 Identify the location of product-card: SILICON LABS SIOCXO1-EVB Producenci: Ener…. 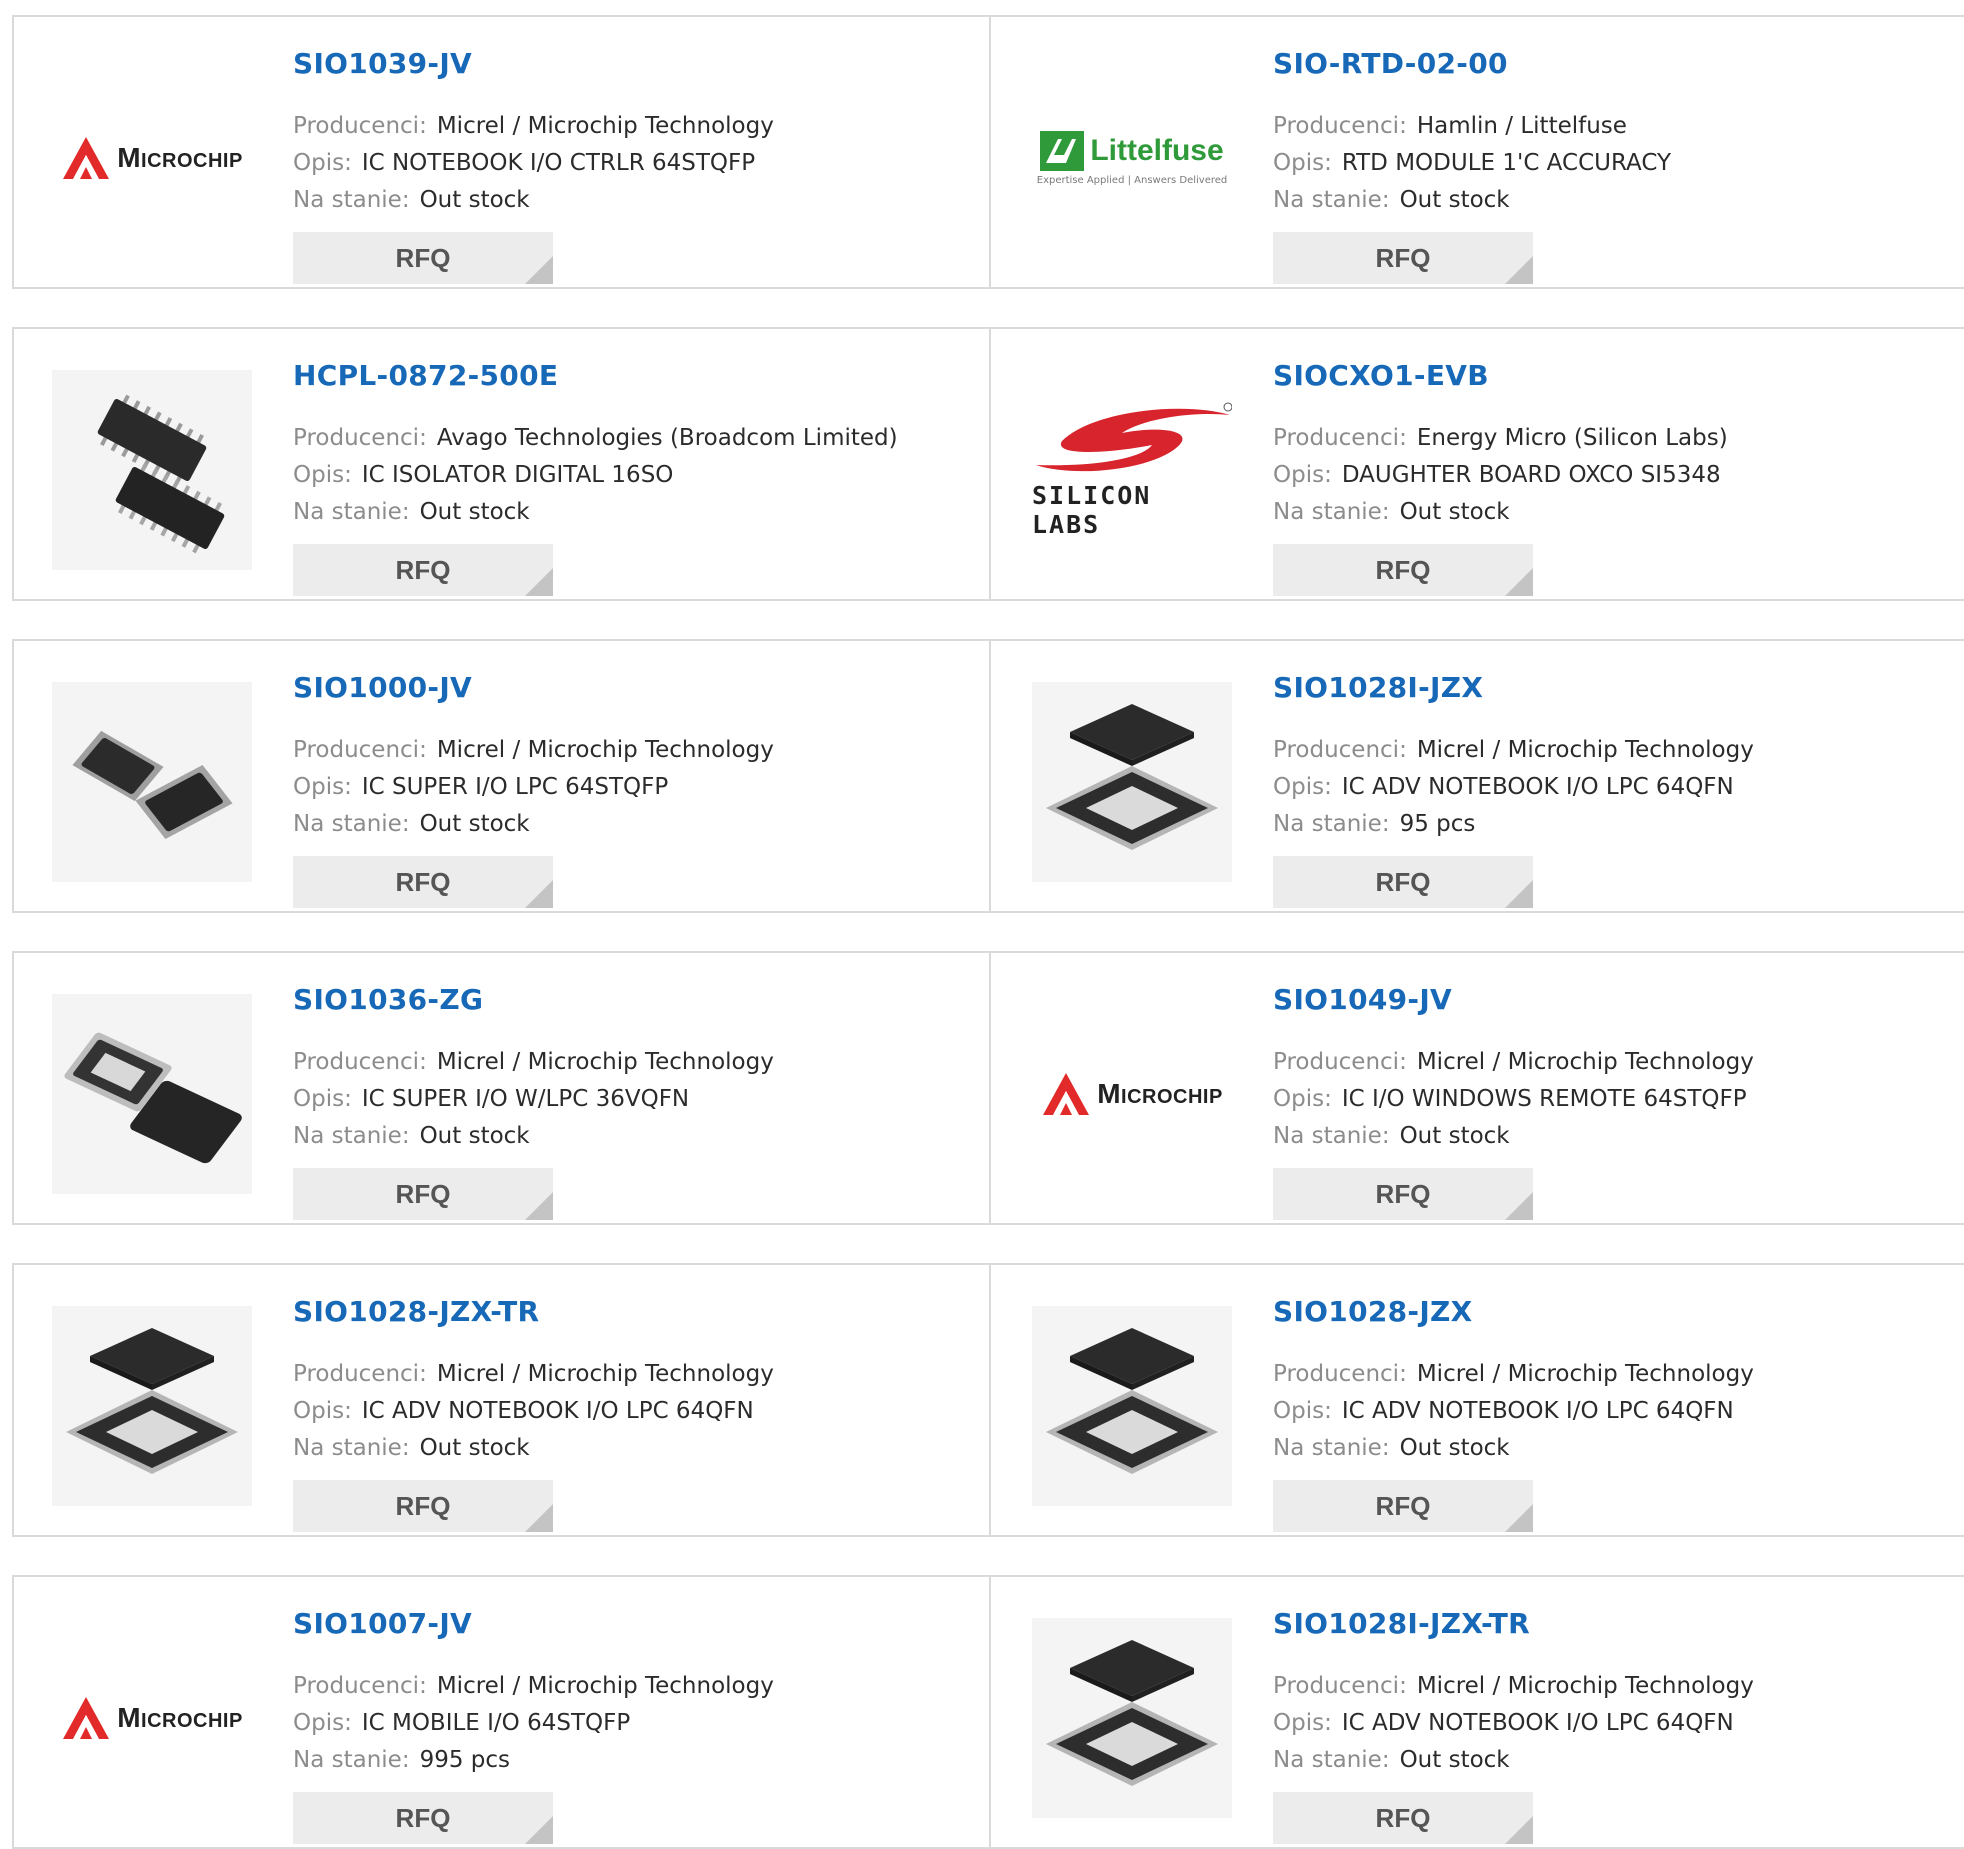
(1477, 464).